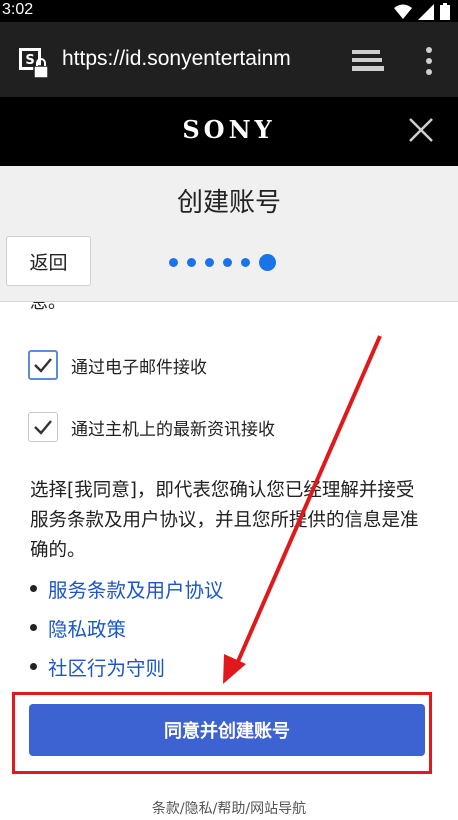  Describe the element at coordinates (18, 9) in the screenshot. I see `status-time: 3:02` at that location.